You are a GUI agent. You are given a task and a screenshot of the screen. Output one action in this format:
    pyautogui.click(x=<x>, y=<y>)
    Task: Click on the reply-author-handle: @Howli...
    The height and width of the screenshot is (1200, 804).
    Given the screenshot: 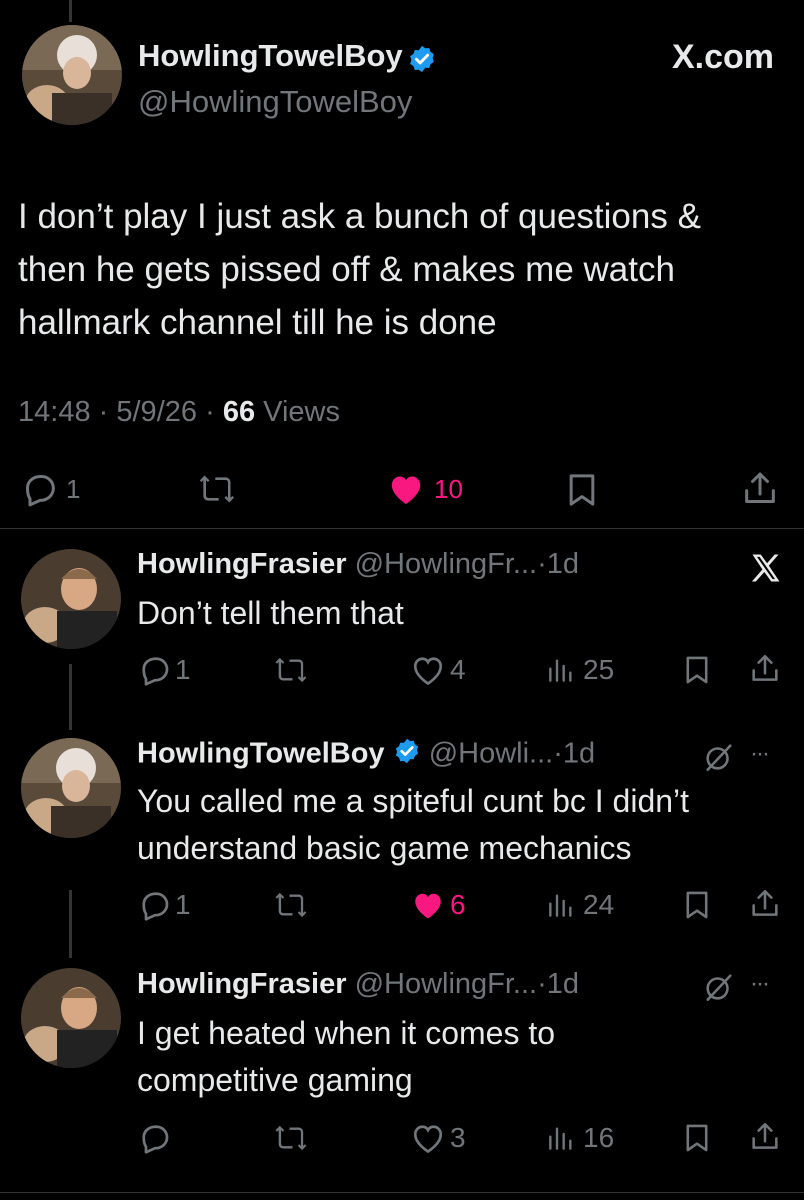 What is the action you would take?
    pyautogui.click(x=491, y=754)
    